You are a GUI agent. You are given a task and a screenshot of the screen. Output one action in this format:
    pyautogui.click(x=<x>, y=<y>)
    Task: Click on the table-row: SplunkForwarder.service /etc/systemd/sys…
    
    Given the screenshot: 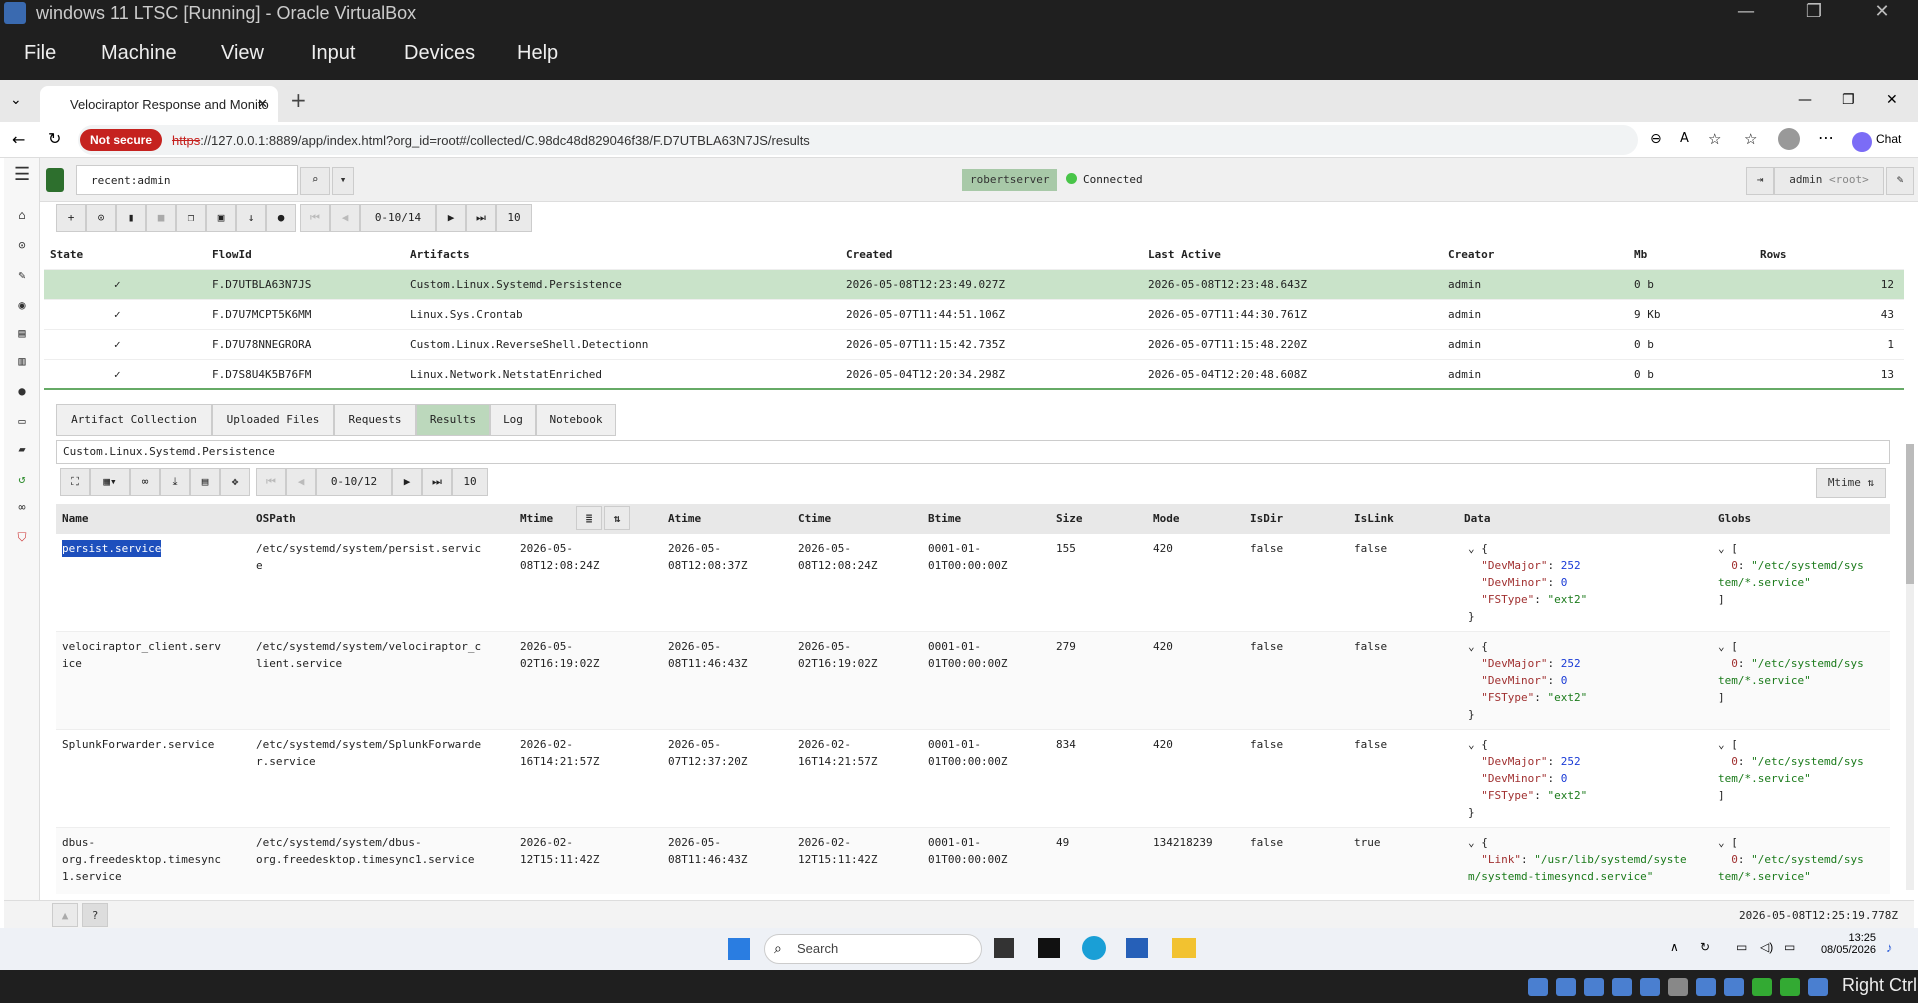 What is the action you would take?
    pyautogui.click(x=973, y=779)
    